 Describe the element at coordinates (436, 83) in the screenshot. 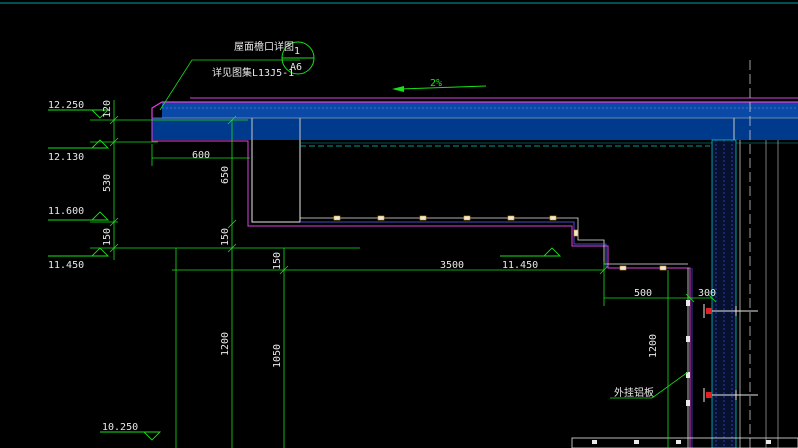

I see `slope-label: 2%` at that location.